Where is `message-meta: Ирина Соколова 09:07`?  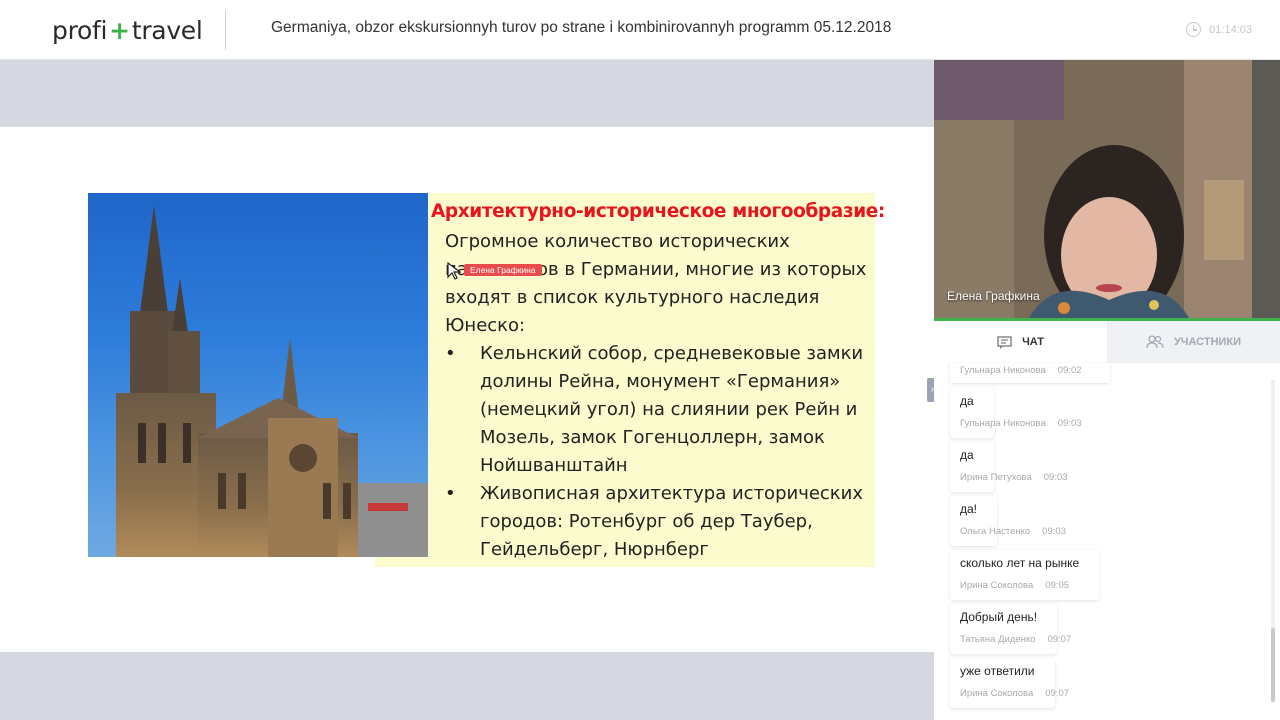
message-meta: Ирина Соколова 09:07 is located at coordinates (1015, 693).